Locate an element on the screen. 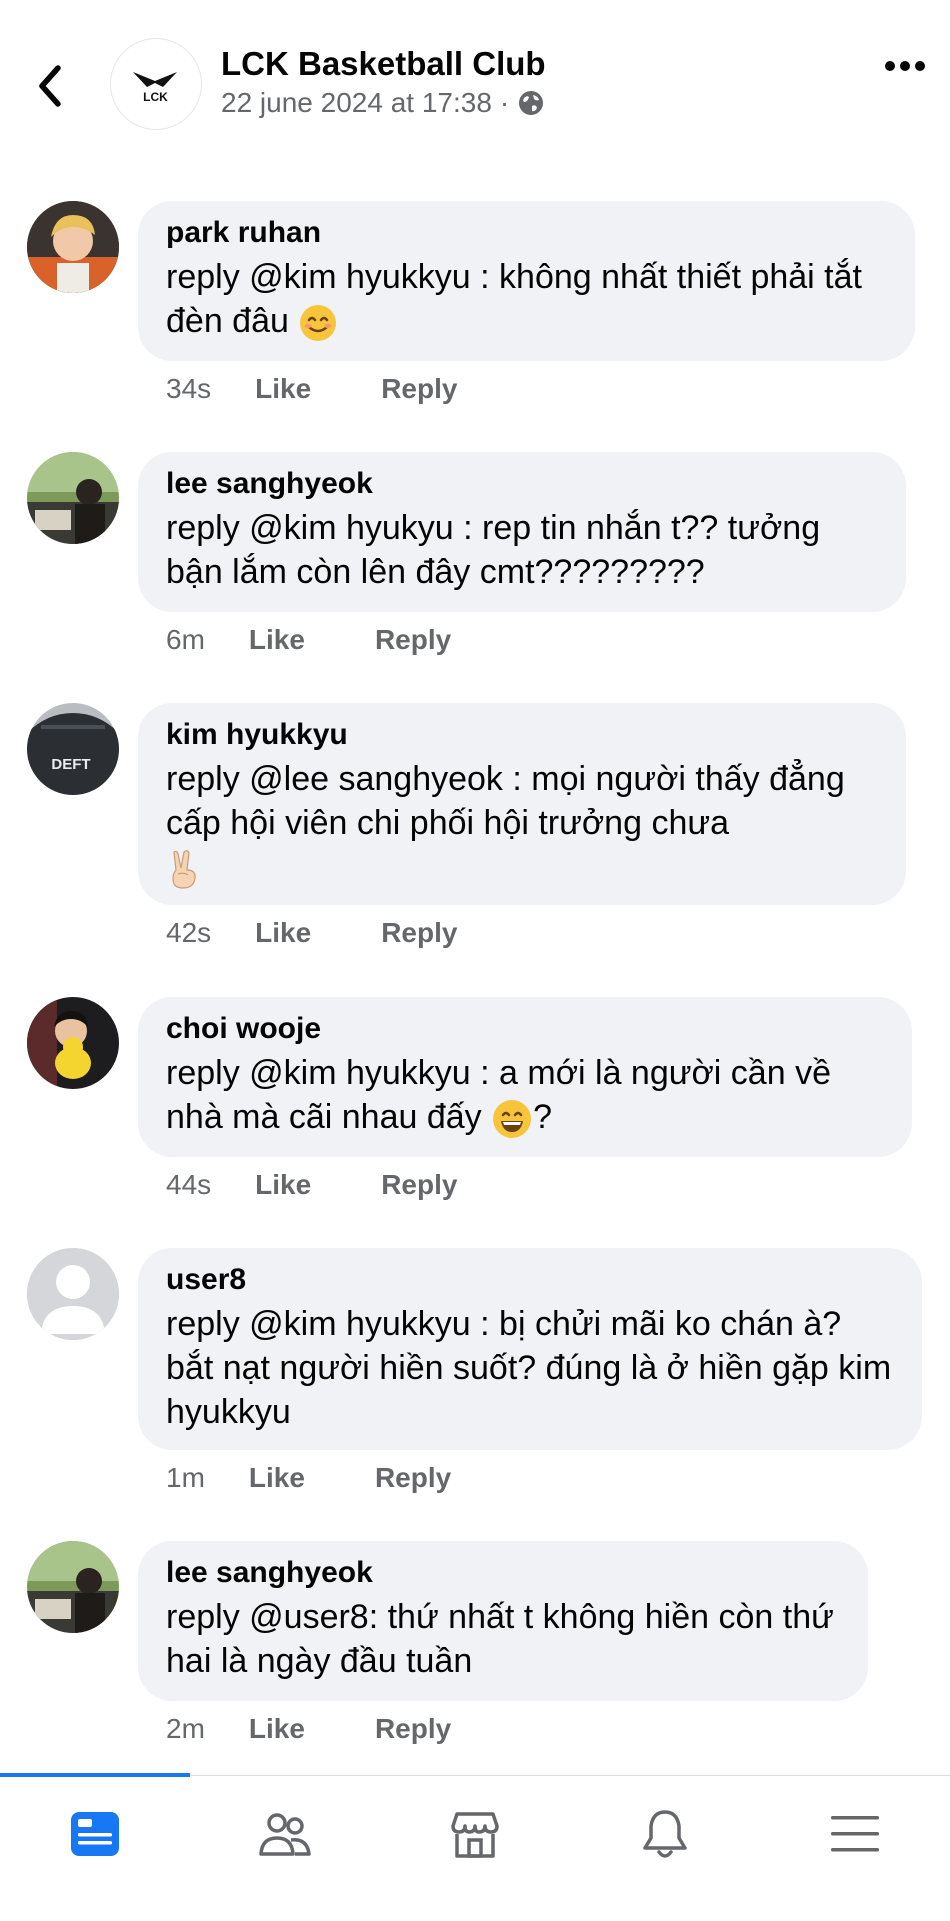 The height and width of the screenshot is (1921, 950). smiling-face-emoji is located at coordinates (318, 323).